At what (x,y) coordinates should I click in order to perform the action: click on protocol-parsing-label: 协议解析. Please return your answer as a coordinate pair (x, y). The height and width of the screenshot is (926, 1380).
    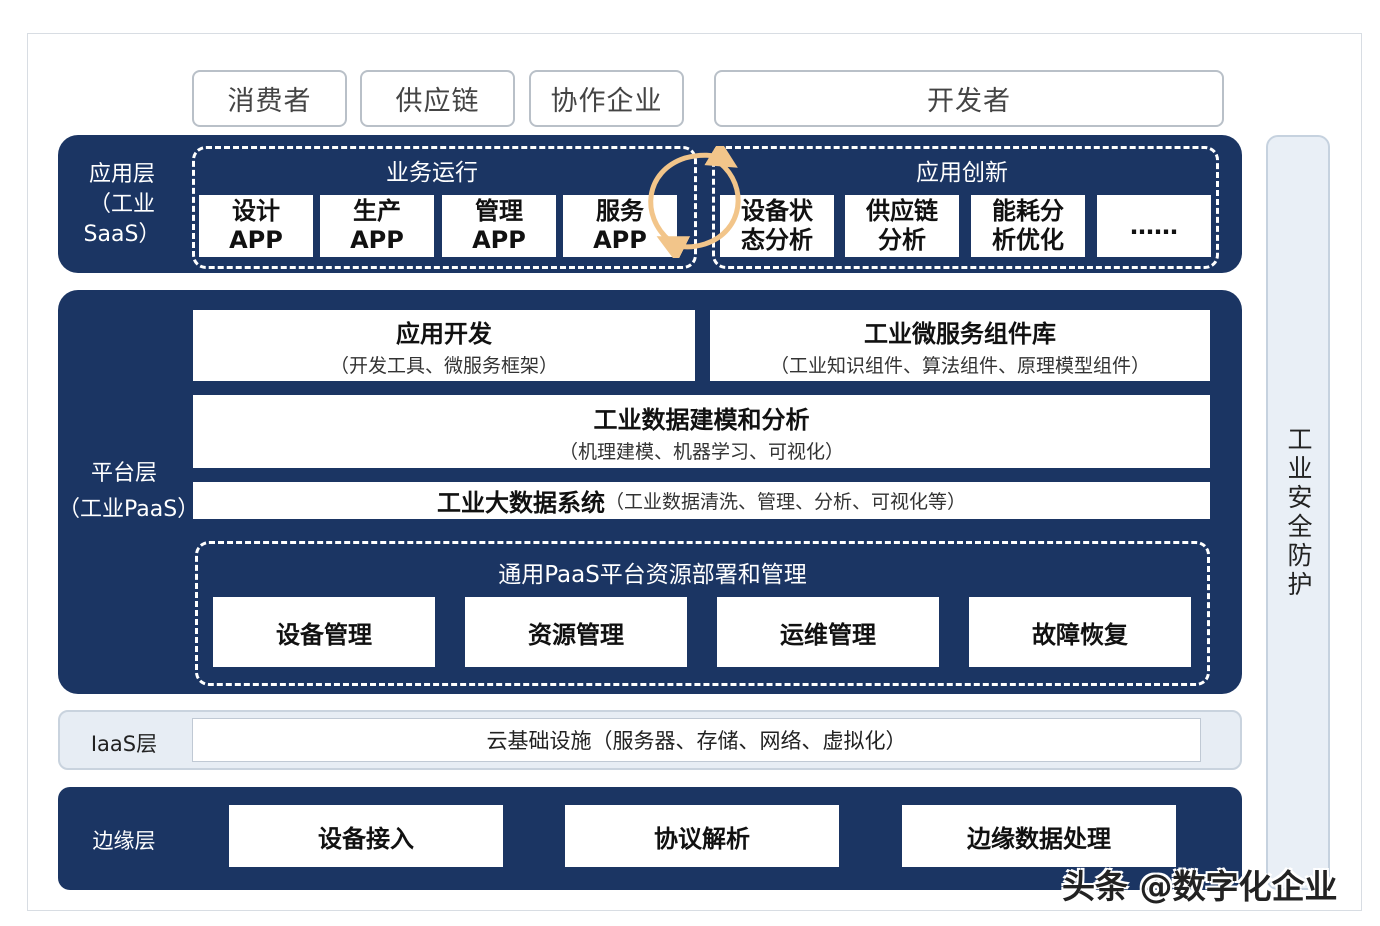
    Looking at the image, I should click on (702, 838).